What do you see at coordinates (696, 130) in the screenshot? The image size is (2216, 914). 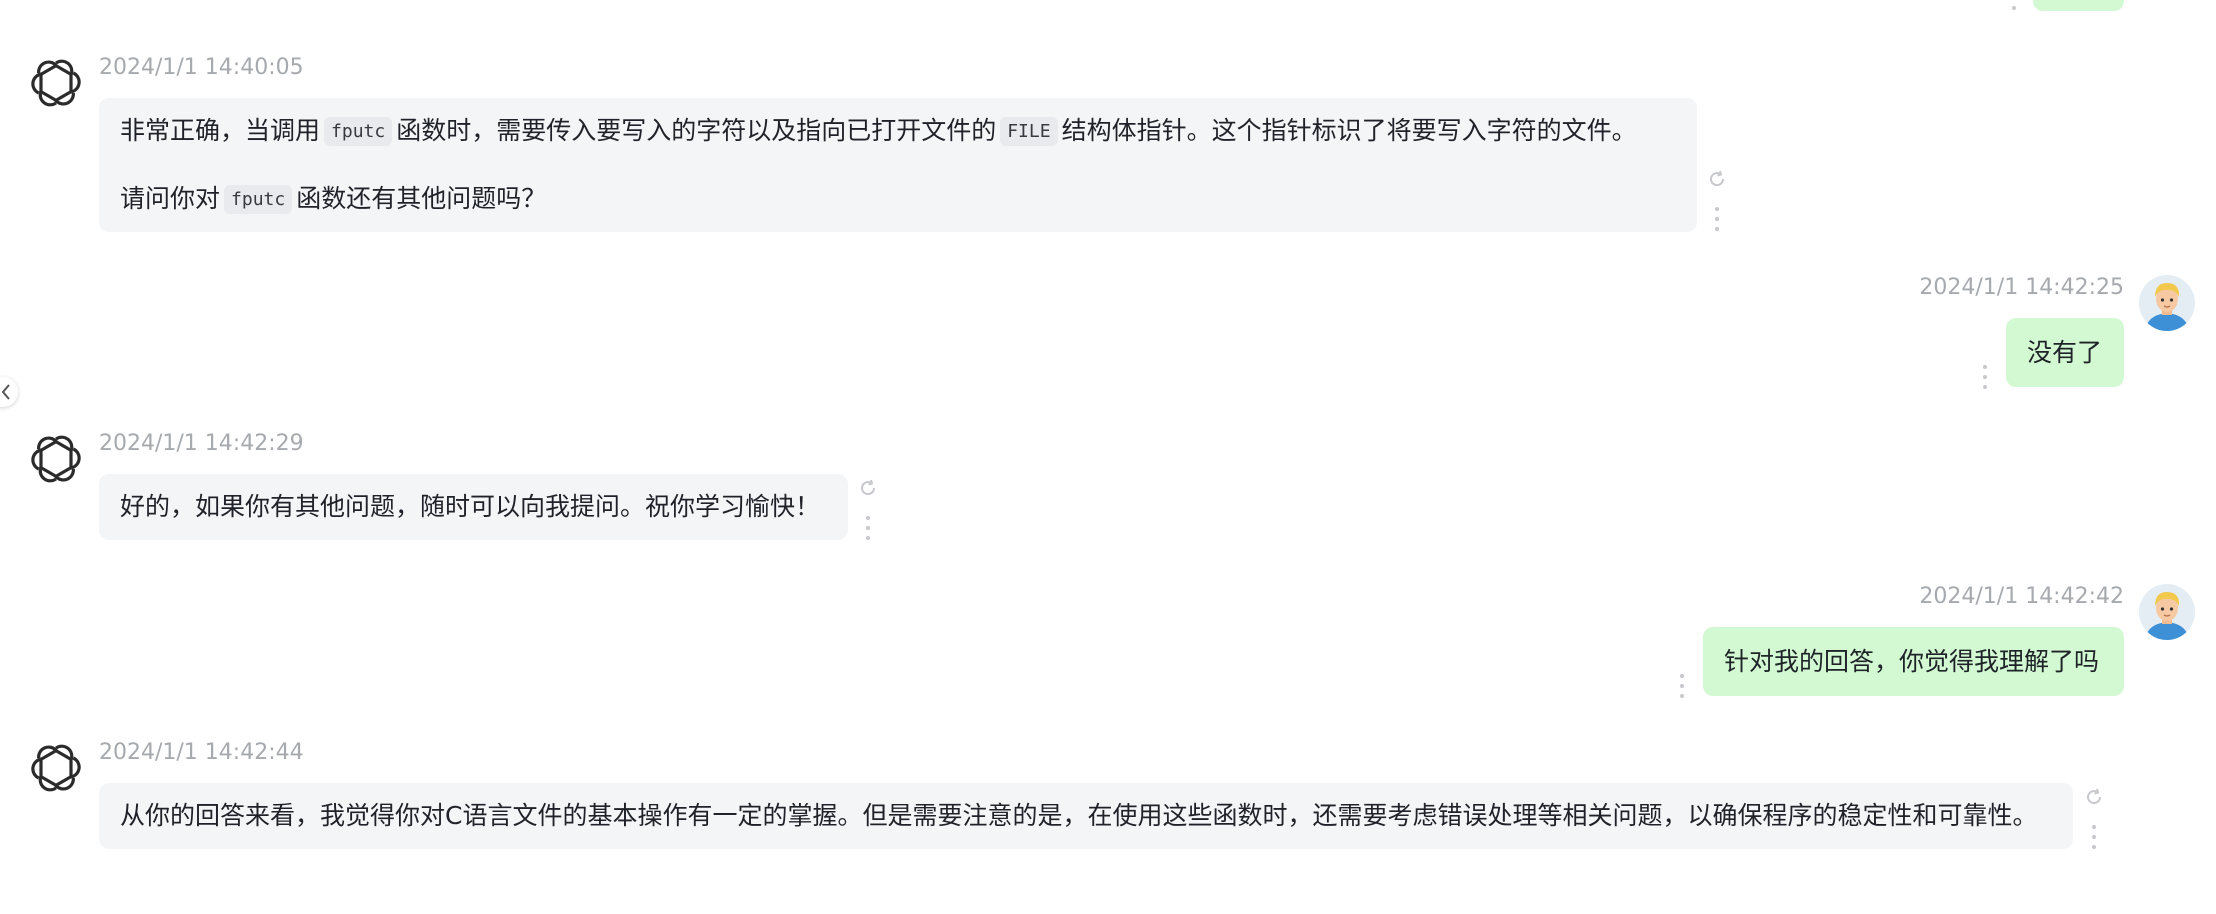 I see `message-text: 函数时，需要传入要写入的字符以及指向已打开文件的` at bounding box center [696, 130].